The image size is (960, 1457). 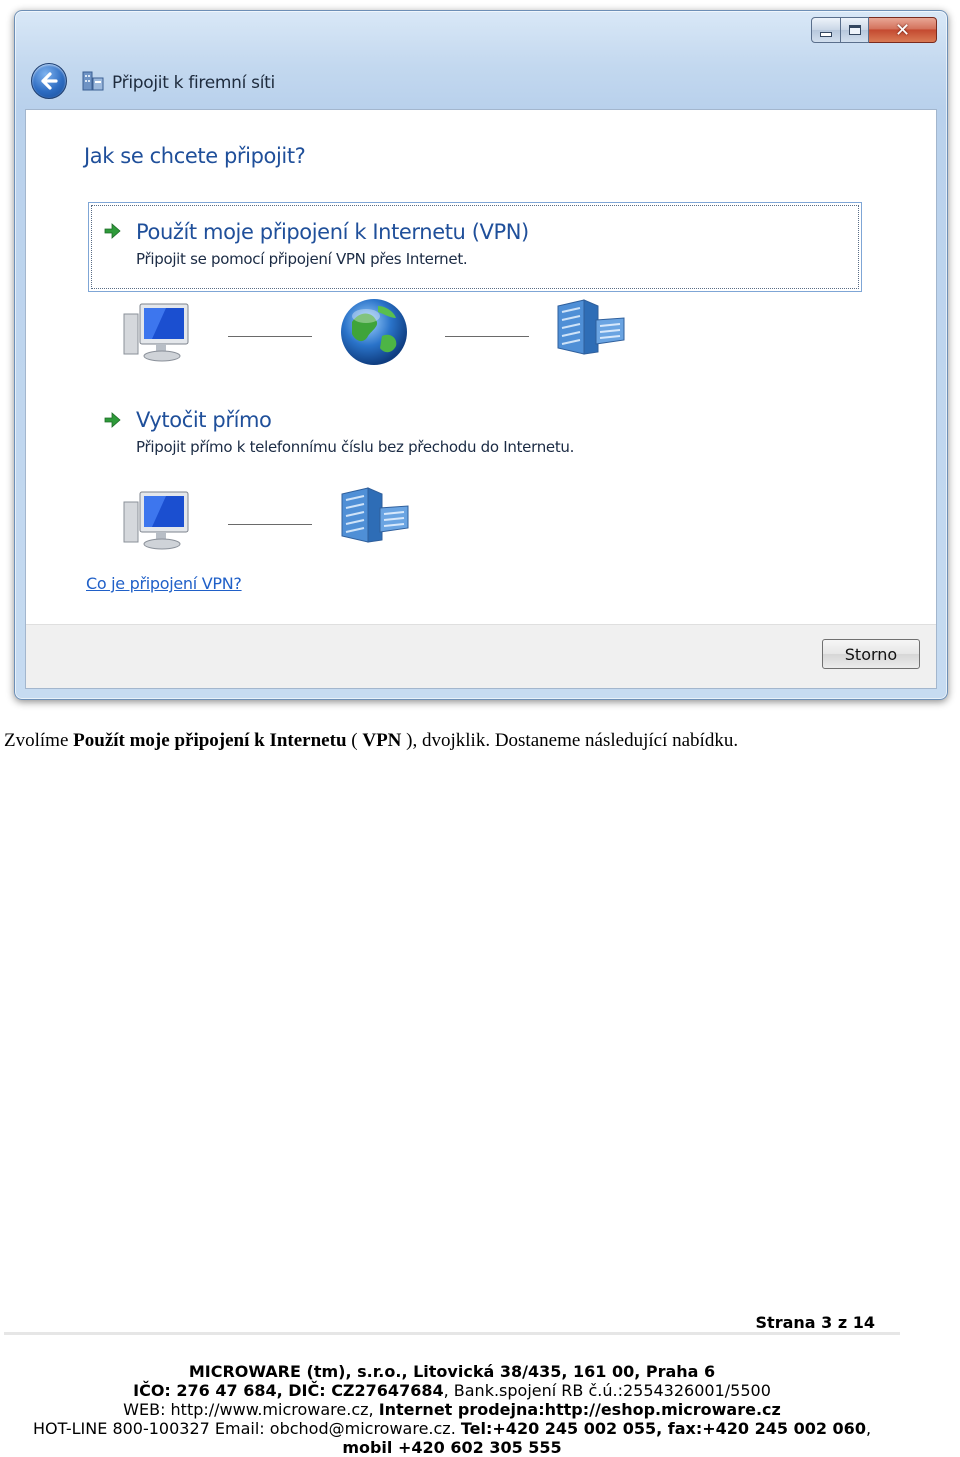 I want to click on minimize-button, so click(x=826, y=30).